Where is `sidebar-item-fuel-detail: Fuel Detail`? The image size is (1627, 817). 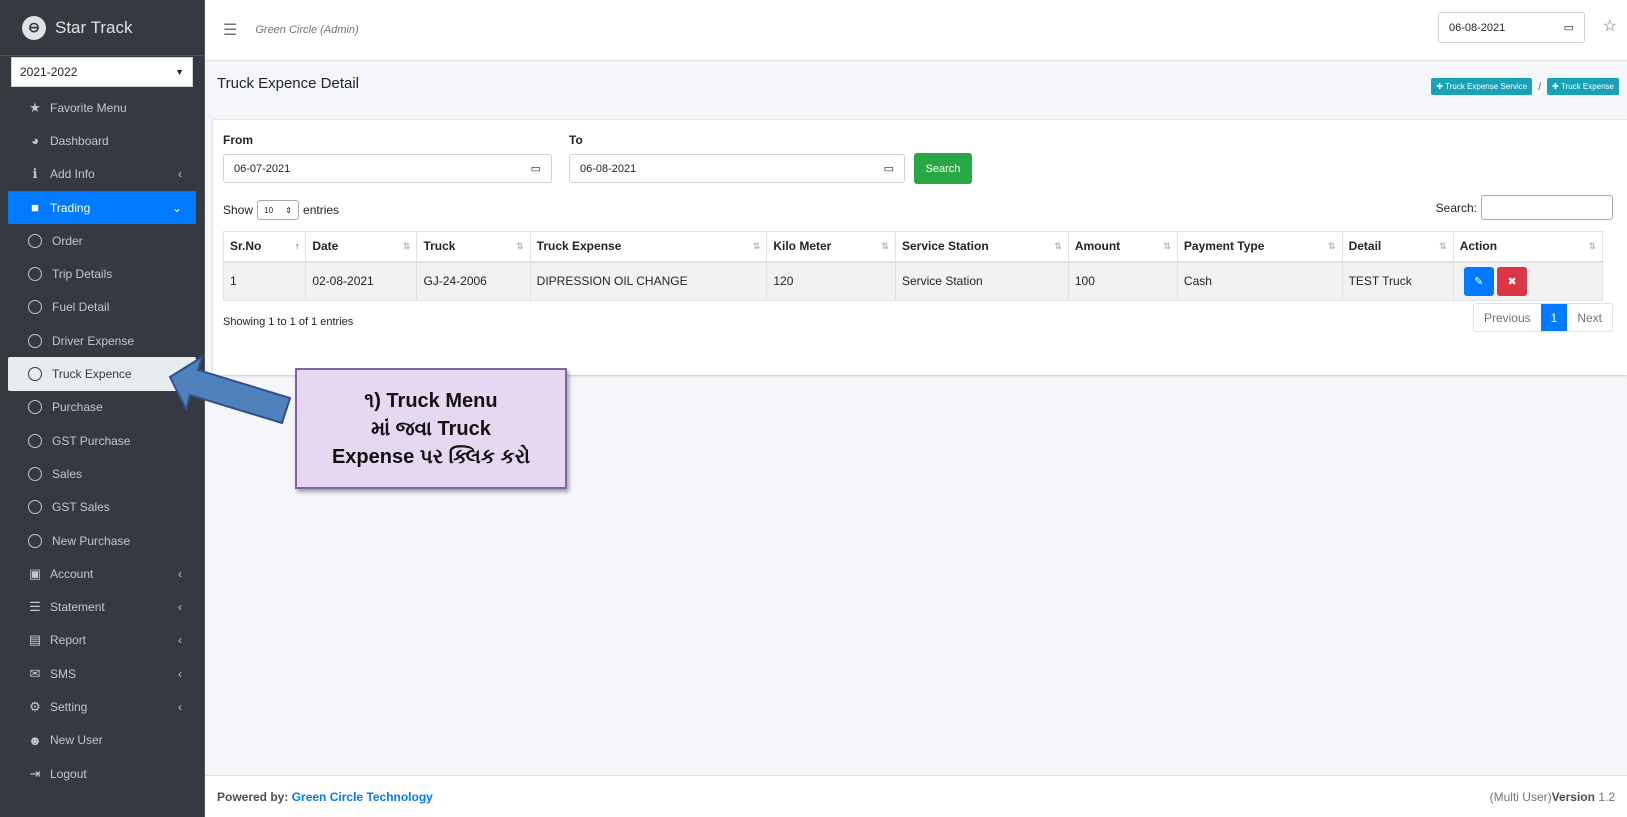
sidebar-item-fuel-detail: Fuel Detail is located at coordinates (102, 307).